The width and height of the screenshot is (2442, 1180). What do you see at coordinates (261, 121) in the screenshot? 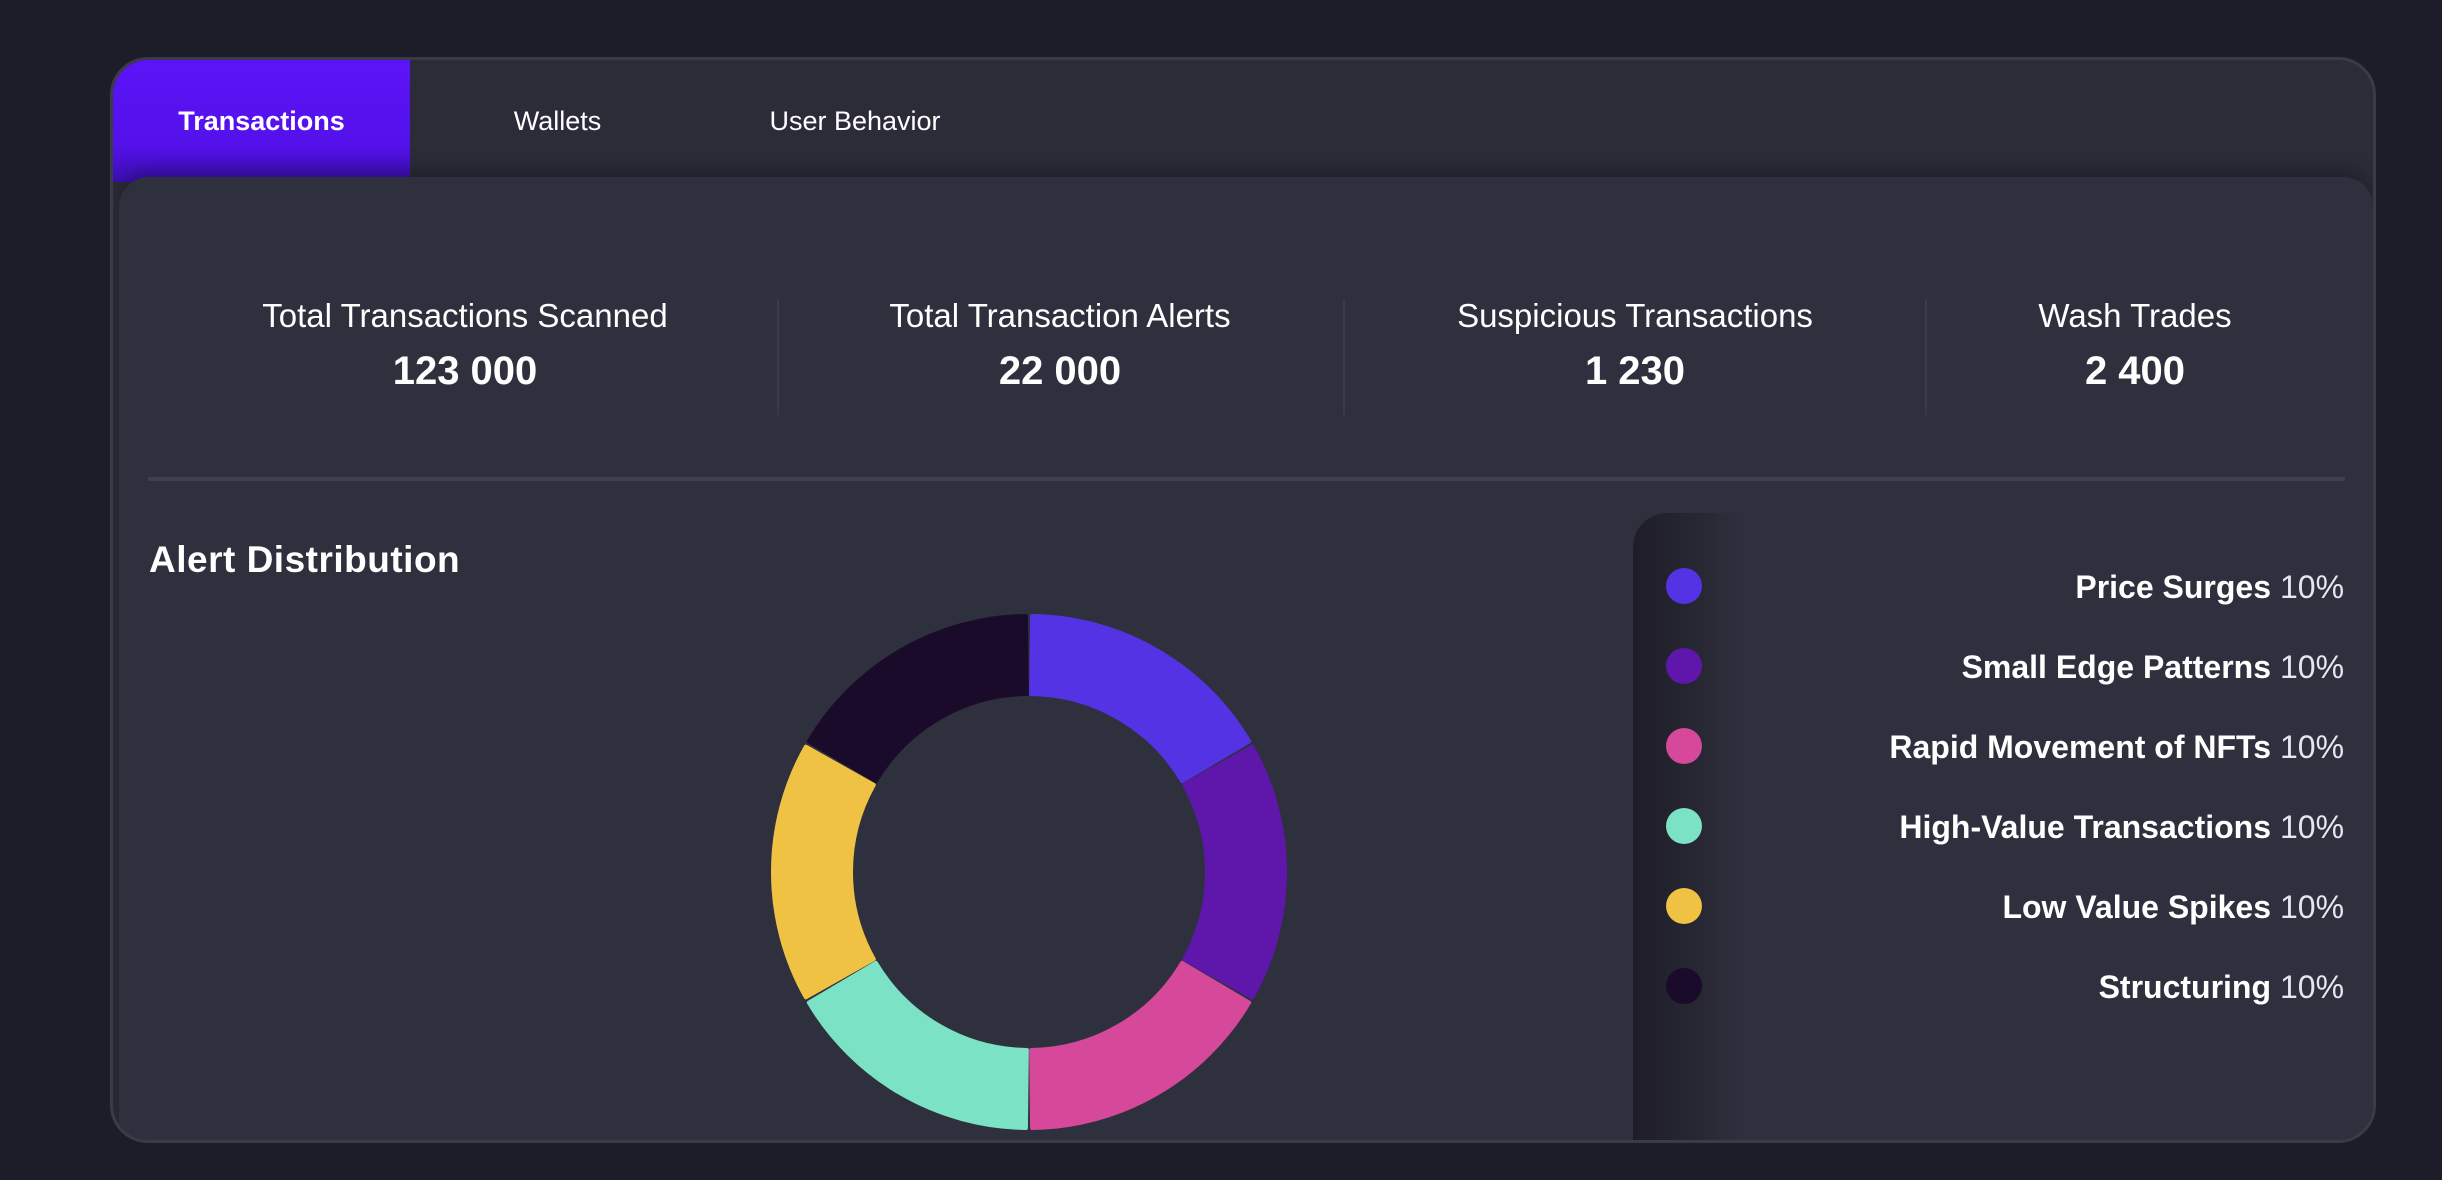
I see `tab-transactions: Transactions` at bounding box center [261, 121].